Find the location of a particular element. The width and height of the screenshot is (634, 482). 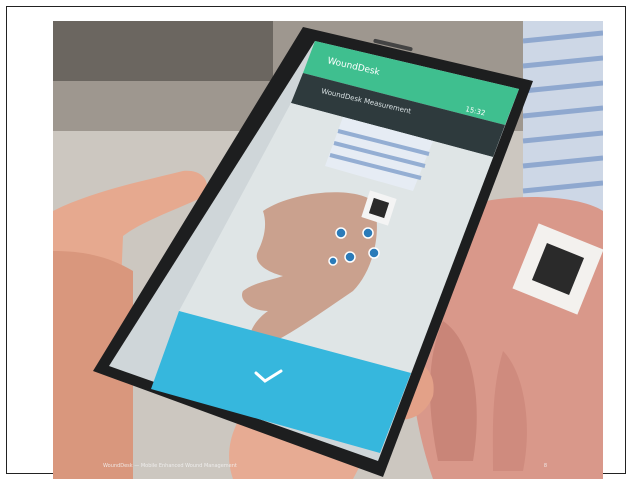

page-number: 8 is located at coordinates (545, 466).